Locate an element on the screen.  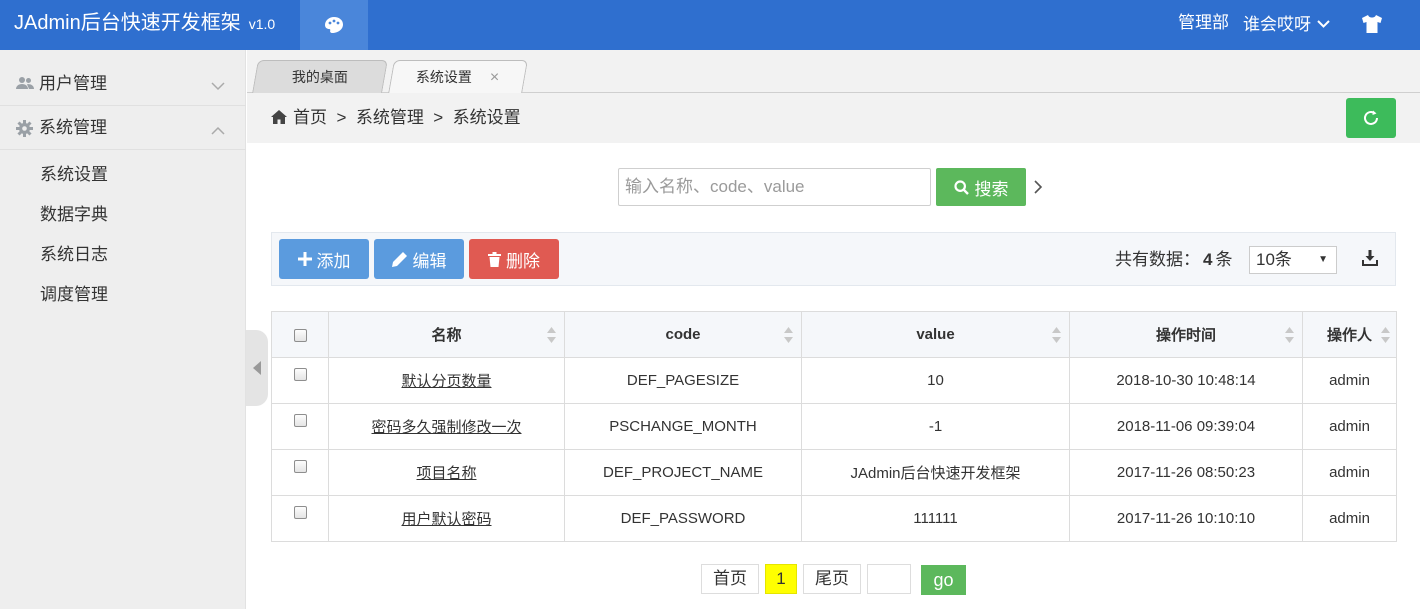
setting-name-link: 项目名称 is located at coordinates (446, 473).